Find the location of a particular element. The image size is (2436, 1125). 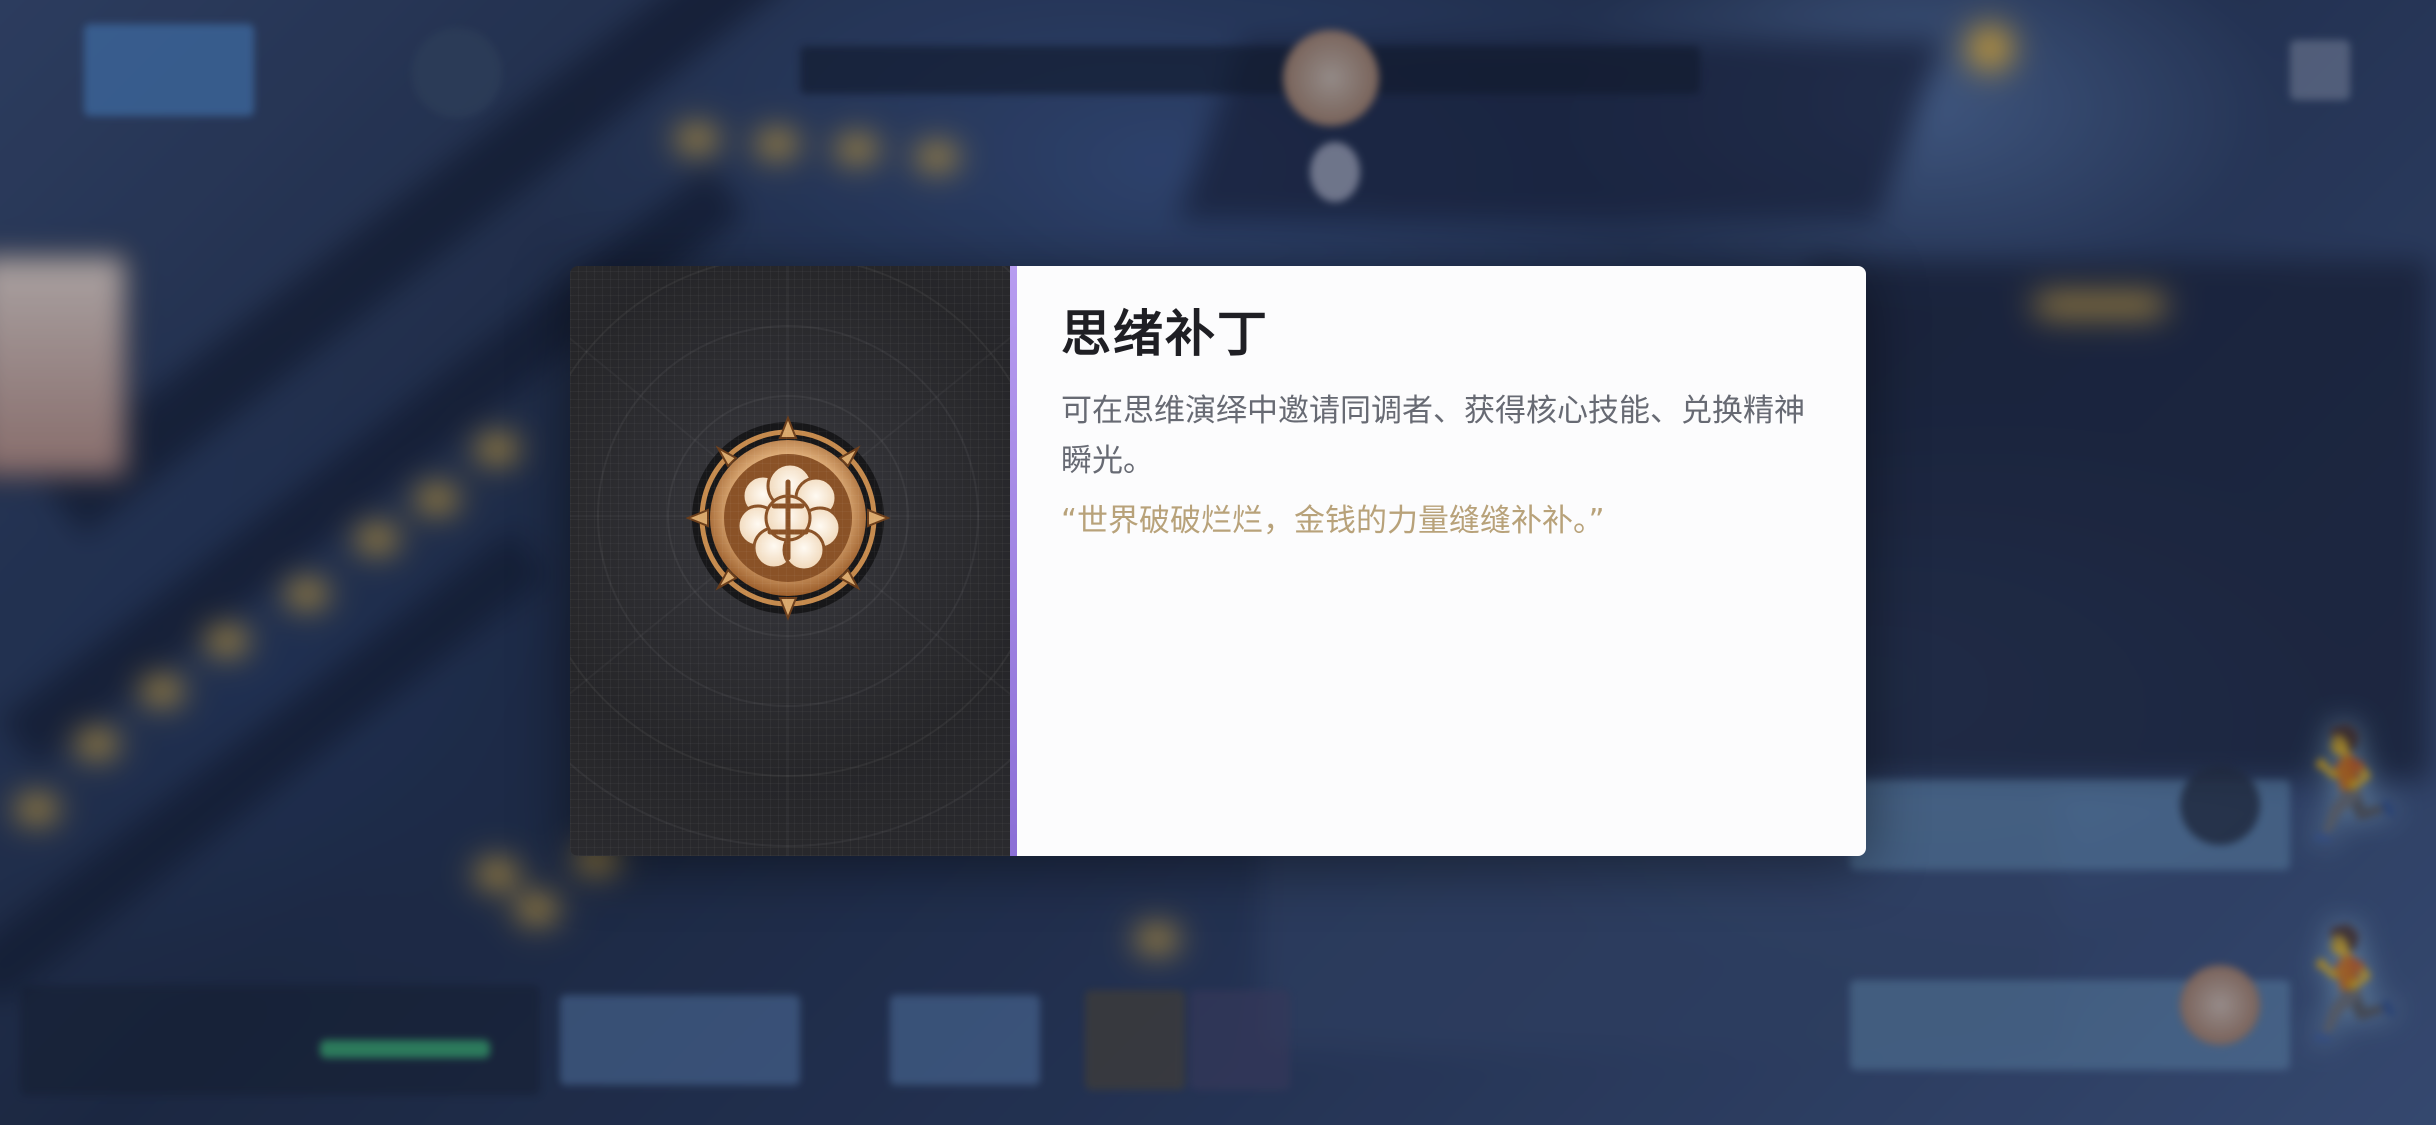

item-flavor-quote: “世界破破烂烂，金钱的力量缝缝补补。” is located at coordinates (1333, 521).